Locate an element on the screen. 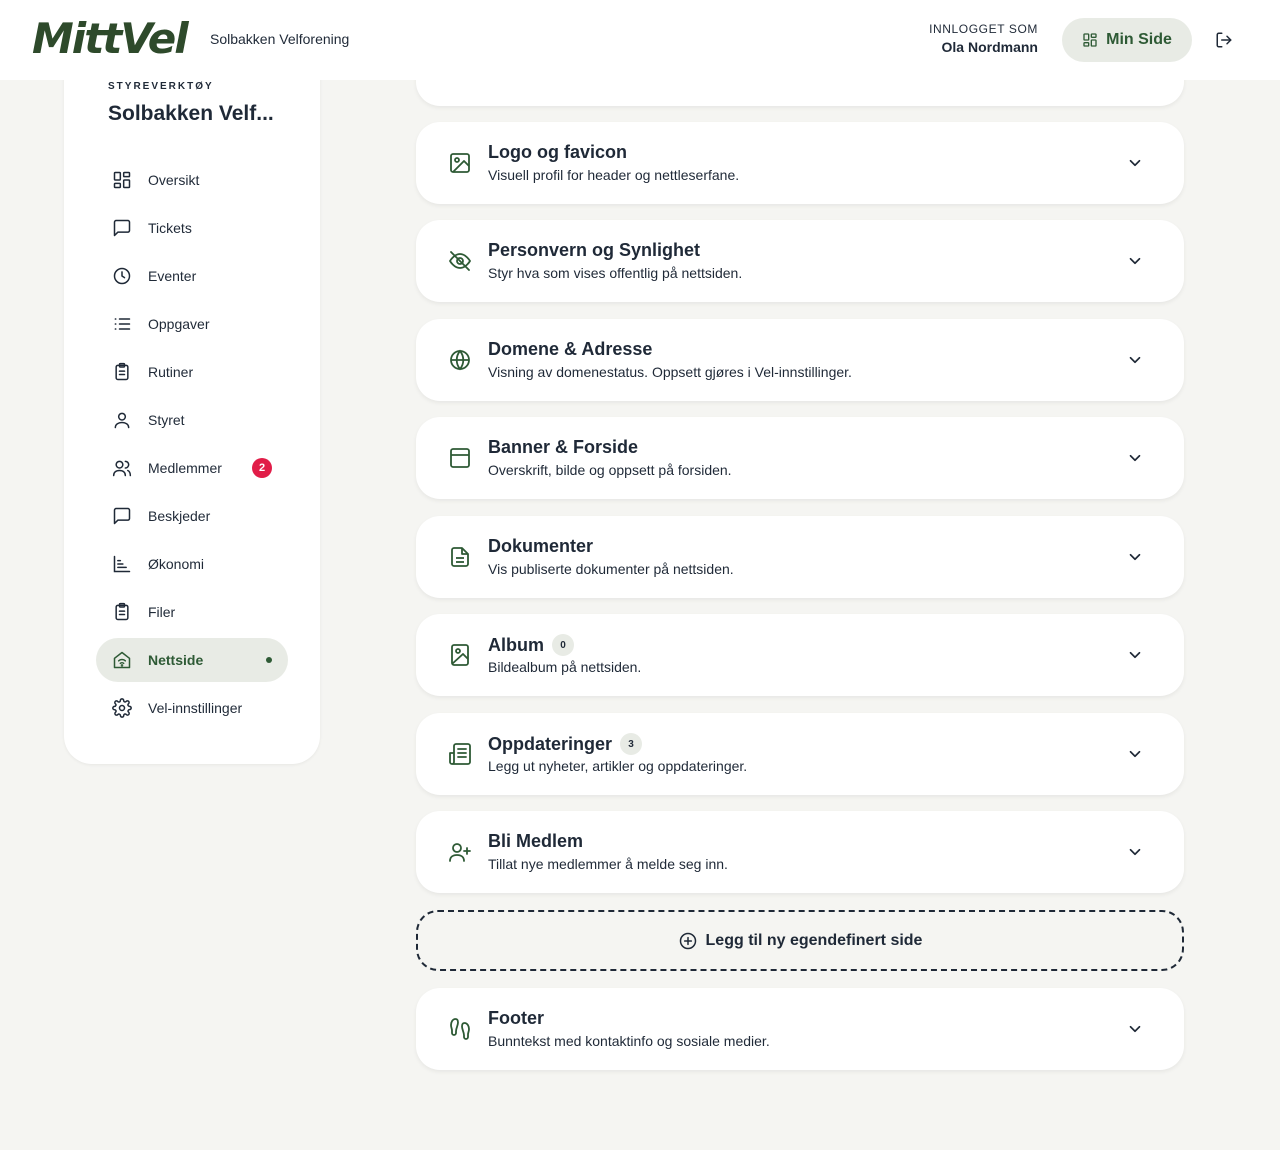  section-description: Vis publiserte dokumenter på nettsiden. is located at coordinates (611, 569).